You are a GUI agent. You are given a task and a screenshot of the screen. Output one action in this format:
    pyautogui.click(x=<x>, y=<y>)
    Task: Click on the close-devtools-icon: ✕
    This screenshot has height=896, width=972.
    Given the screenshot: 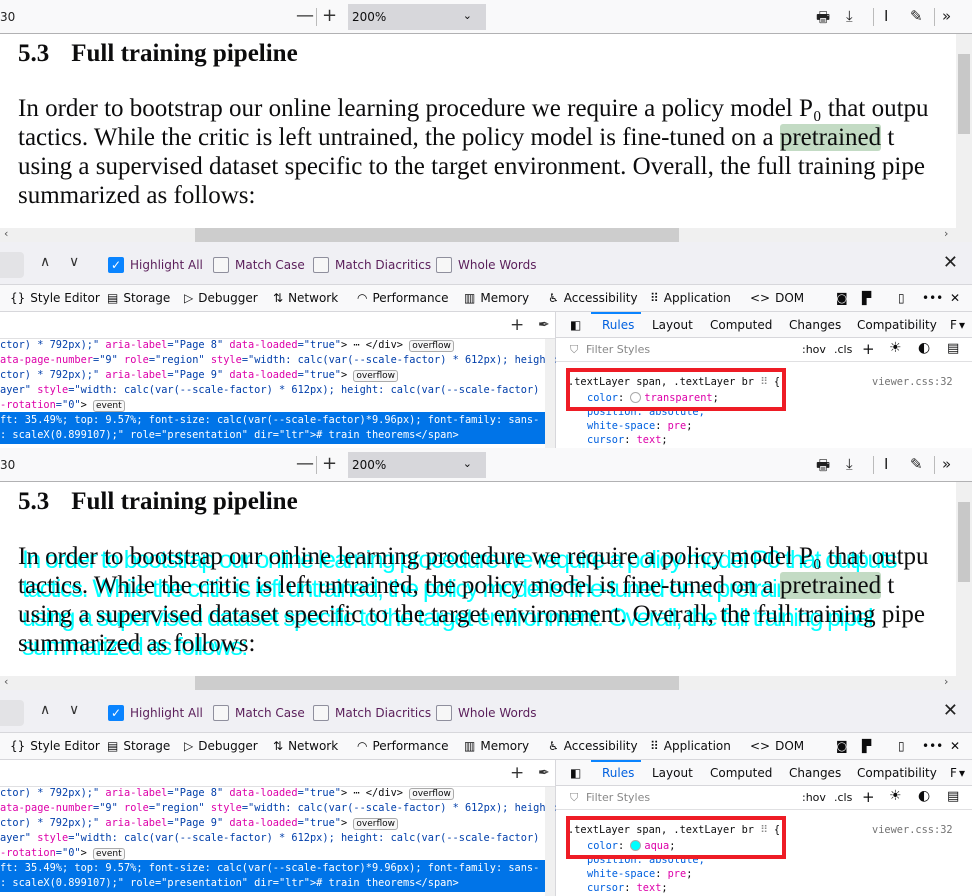 What is the action you would take?
    pyautogui.click(x=955, y=746)
    